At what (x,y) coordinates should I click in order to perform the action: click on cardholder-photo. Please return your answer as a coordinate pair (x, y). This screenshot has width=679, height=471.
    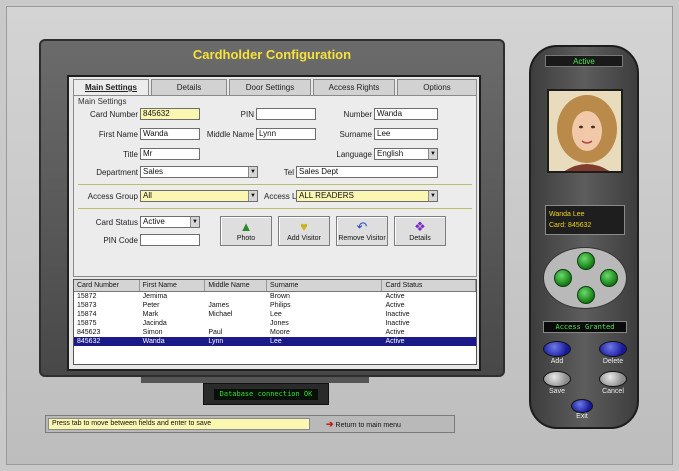
    Looking at the image, I should click on (585, 131).